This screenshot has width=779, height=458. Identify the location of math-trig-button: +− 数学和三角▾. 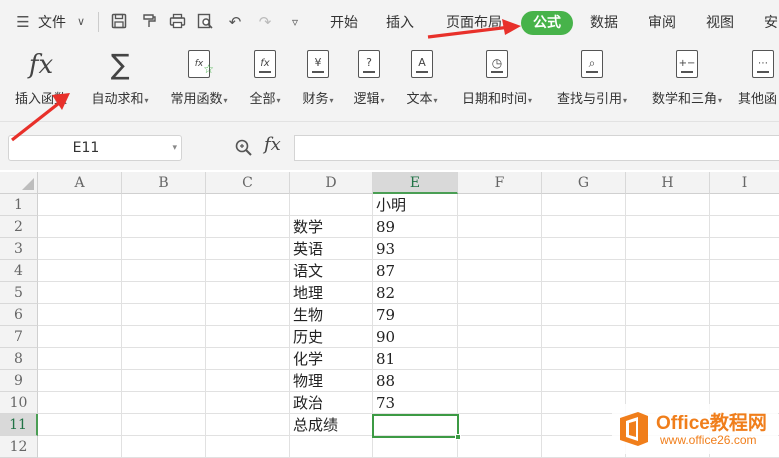
(687, 81).